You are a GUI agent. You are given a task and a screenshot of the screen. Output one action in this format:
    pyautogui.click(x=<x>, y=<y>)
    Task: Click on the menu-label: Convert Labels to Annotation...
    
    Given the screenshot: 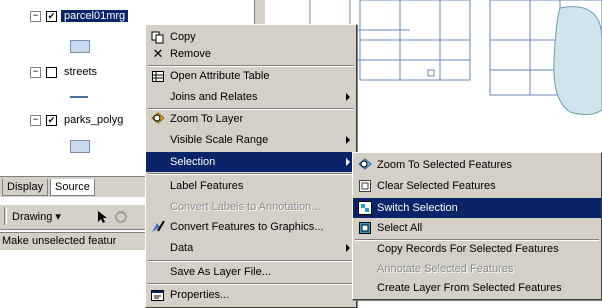 What is the action you would take?
    pyautogui.click(x=245, y=207)
    